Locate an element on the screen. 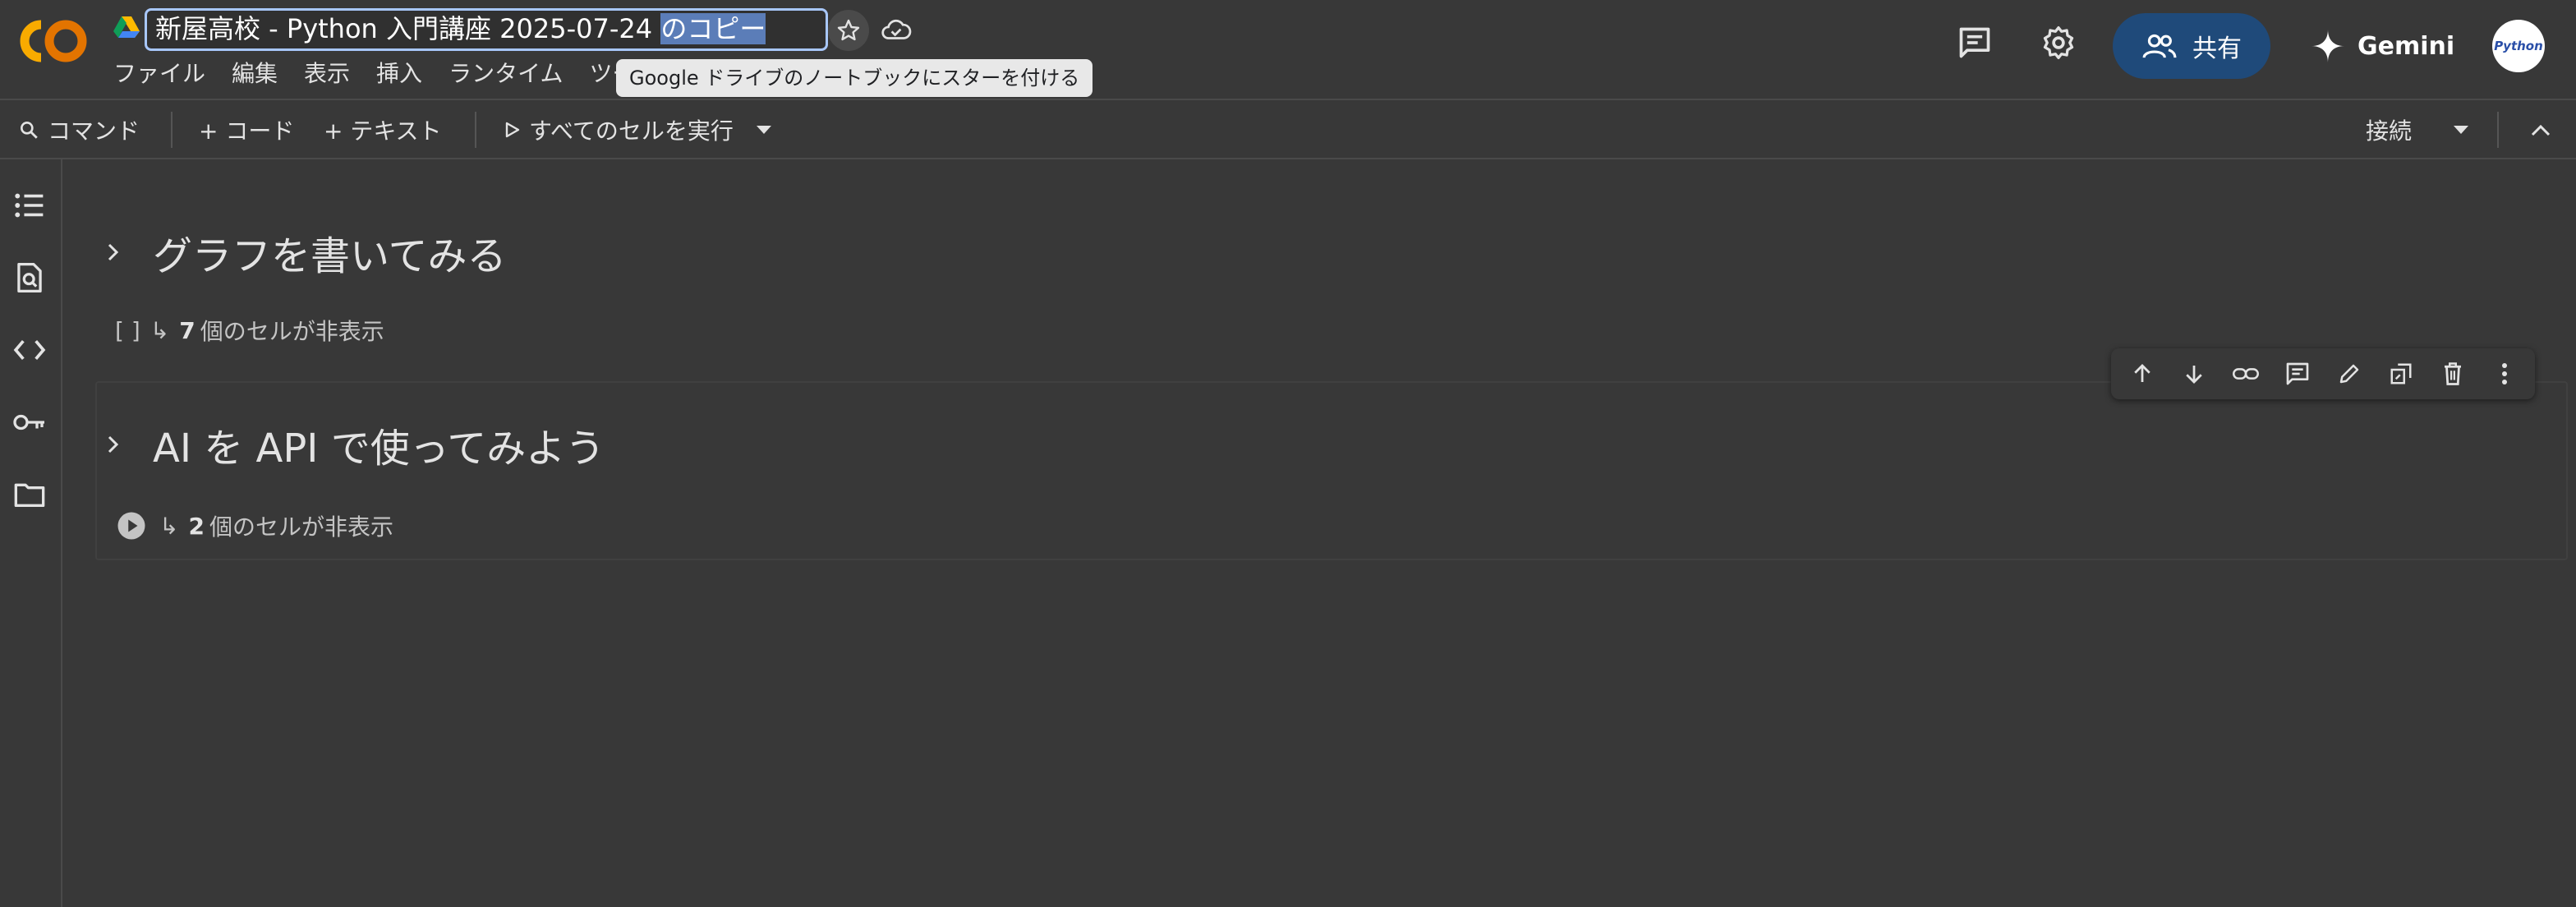  menu-insert: 挿入 is located at coordinates (399, 74).